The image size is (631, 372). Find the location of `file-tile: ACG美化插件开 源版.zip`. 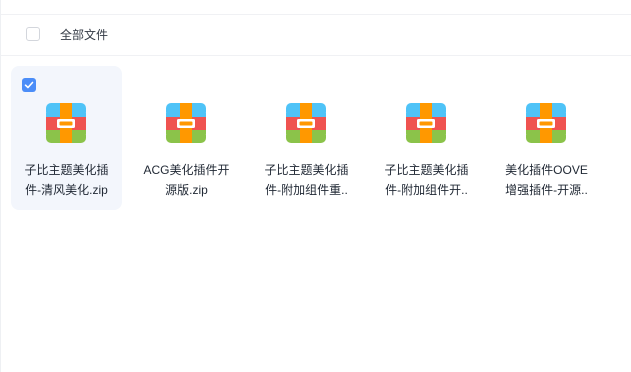

file-tile: ACG美化插件开 源版.zip is located at coordinates (186, 138).